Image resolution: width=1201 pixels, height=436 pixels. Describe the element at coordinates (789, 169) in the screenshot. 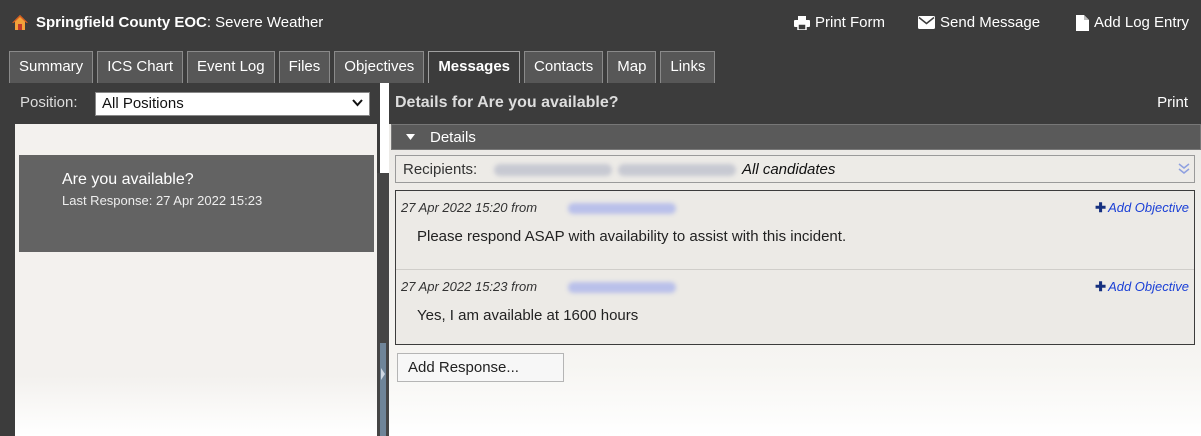

I see `recipients-all: All candidates` at that location.